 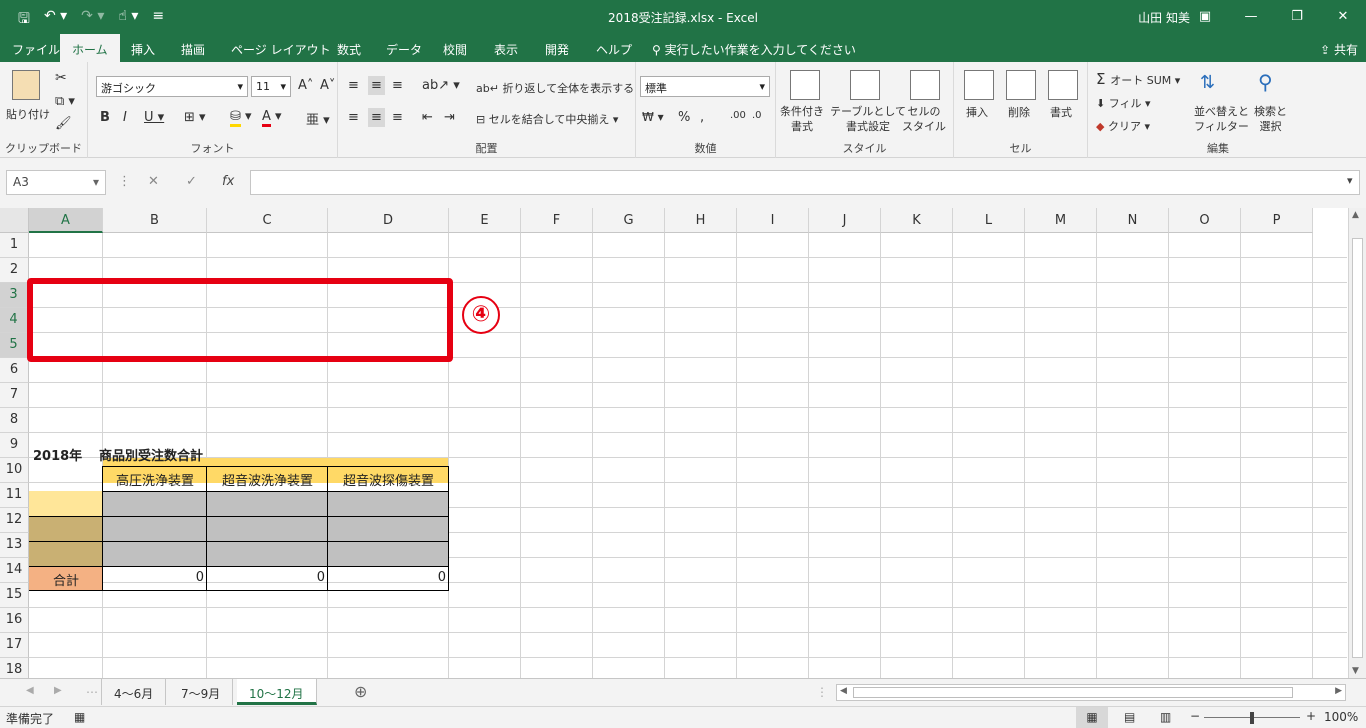 What do you see at coordinates (376, 85) in the screenshot?
I see `align-middle-icon: ≡` at bounding box center [376, 85].